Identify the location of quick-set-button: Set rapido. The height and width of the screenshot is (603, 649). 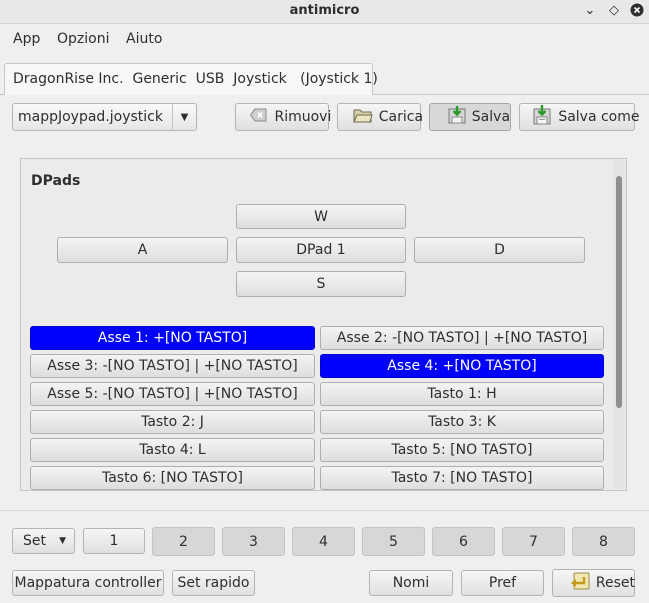
(213, 583).